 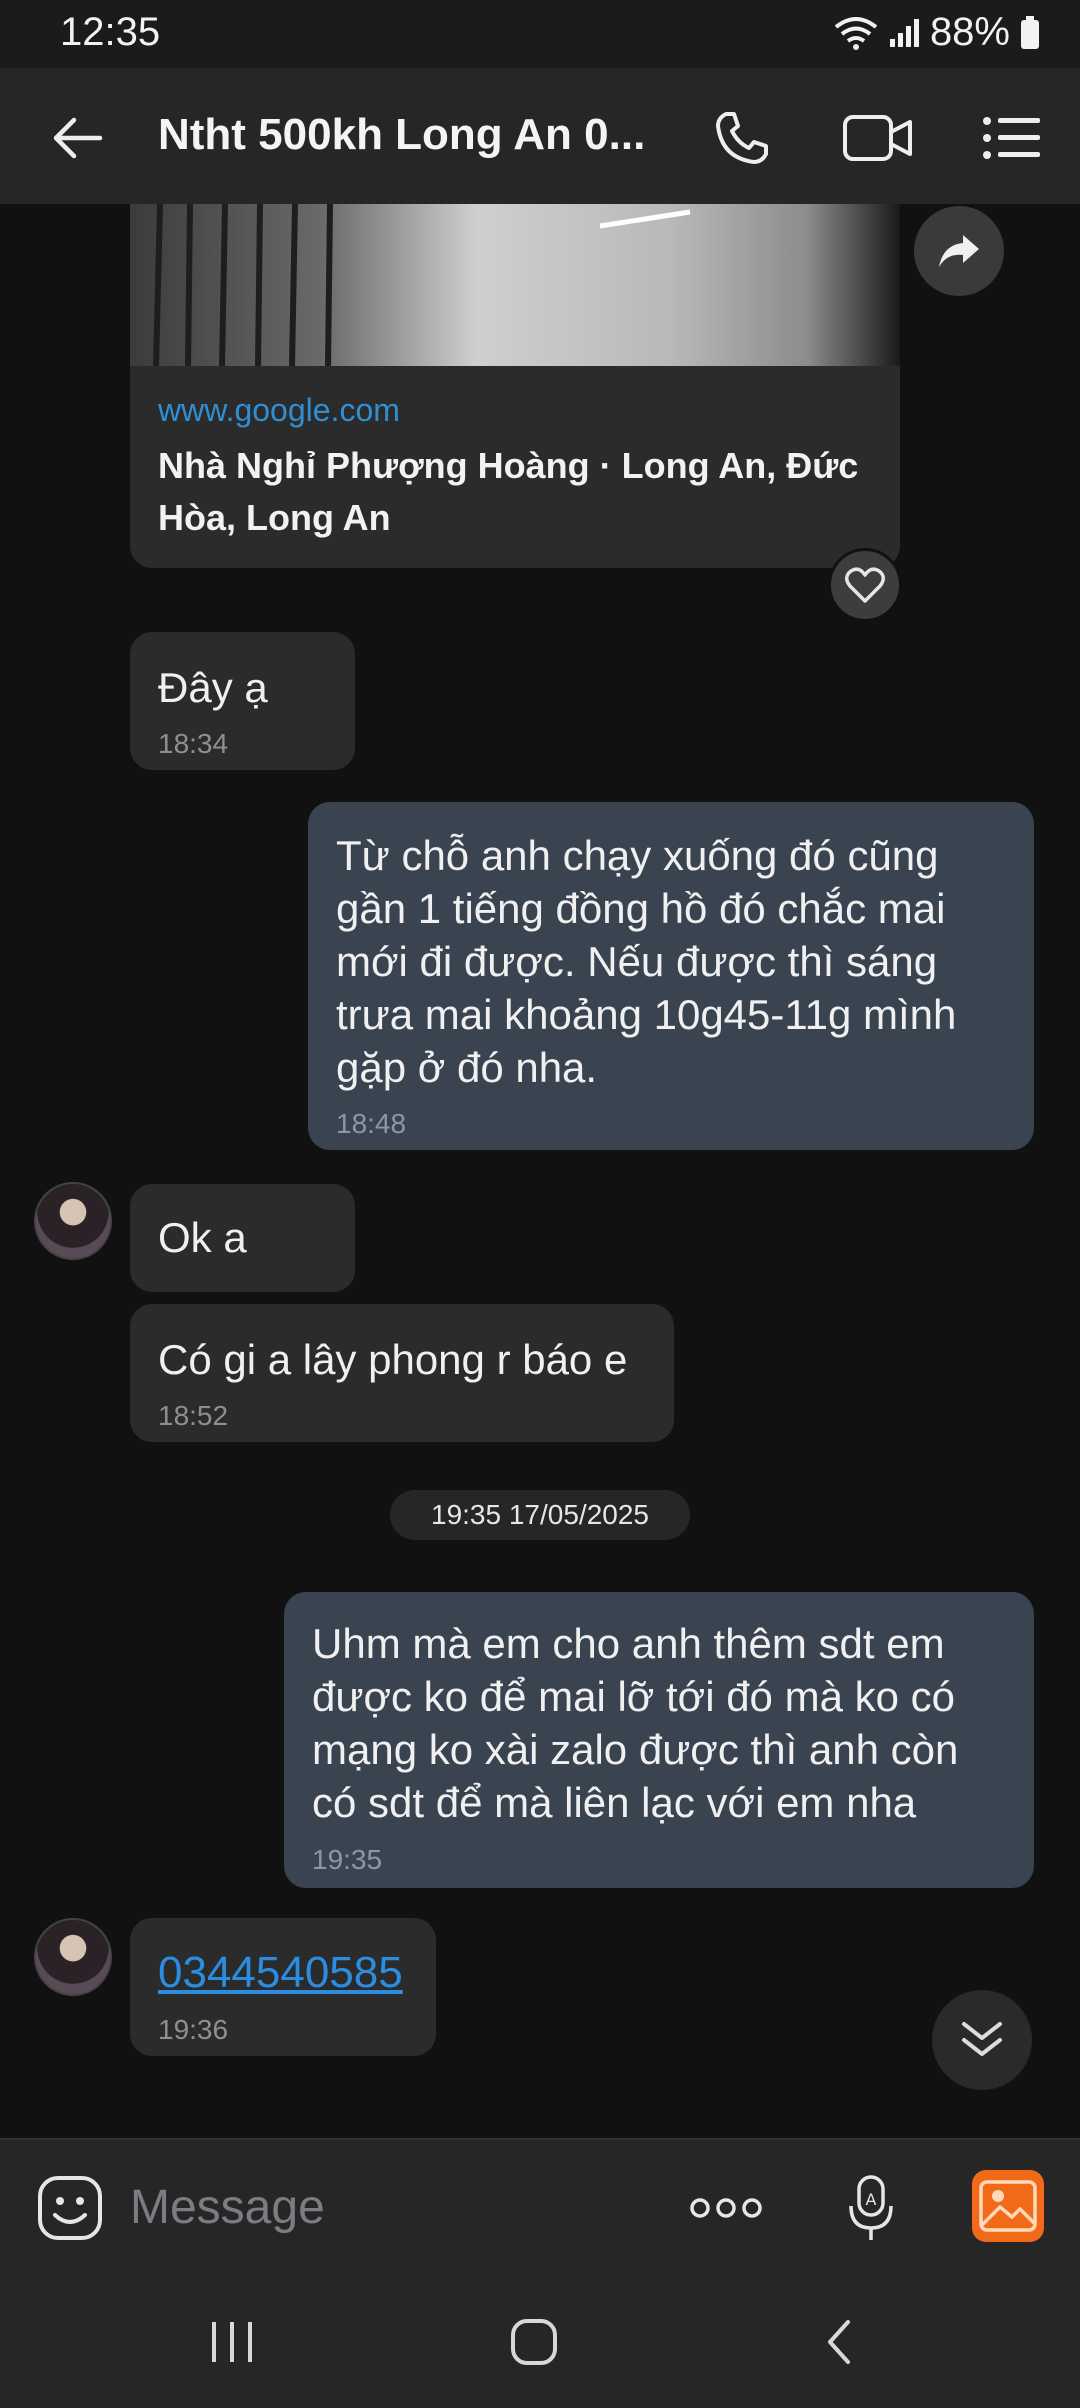 I want to click on sticker-icon, so click(x=70, y=2208).